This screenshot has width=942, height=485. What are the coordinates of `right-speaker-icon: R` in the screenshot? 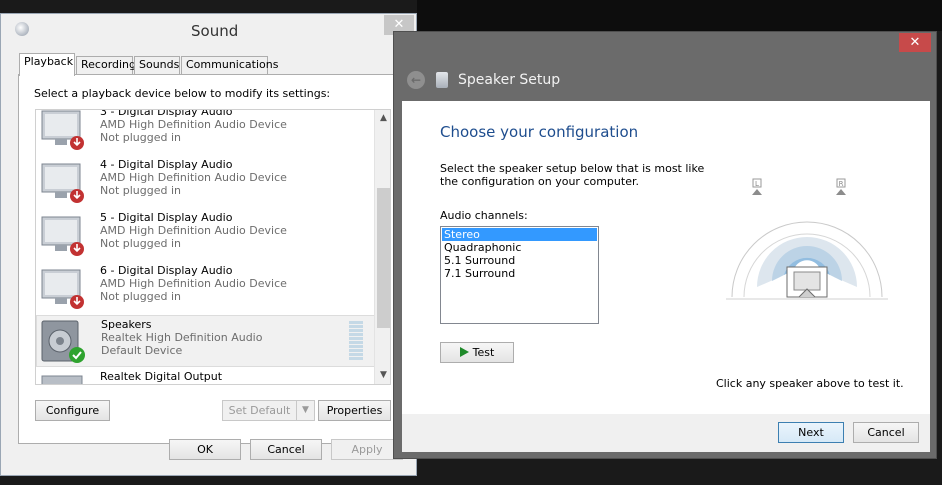 It's located at (841, 186).